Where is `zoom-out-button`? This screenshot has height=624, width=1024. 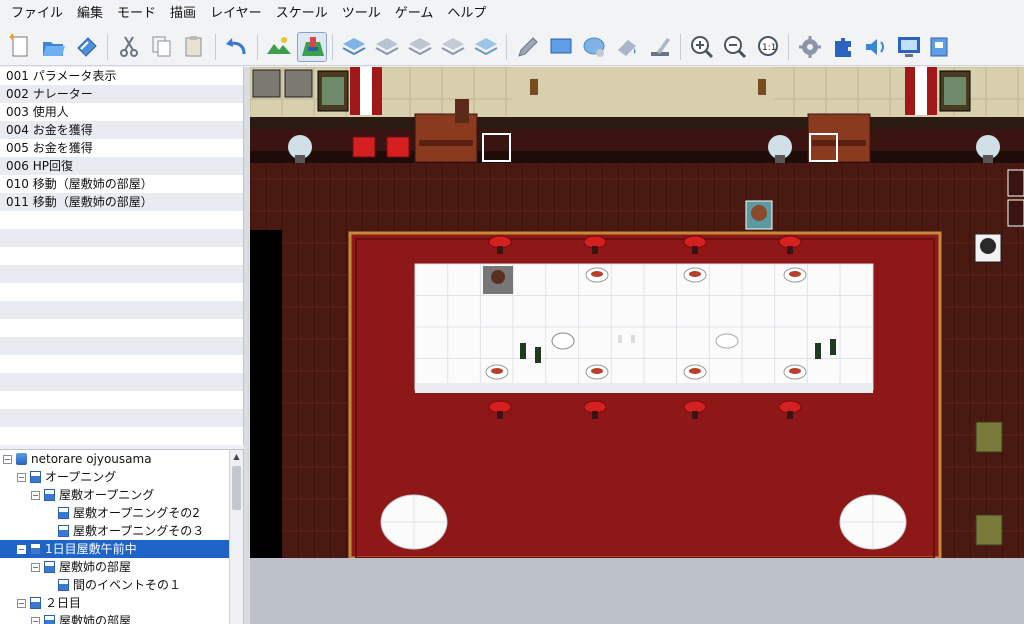
zoom-out-button is located at coordinates (735, 47).